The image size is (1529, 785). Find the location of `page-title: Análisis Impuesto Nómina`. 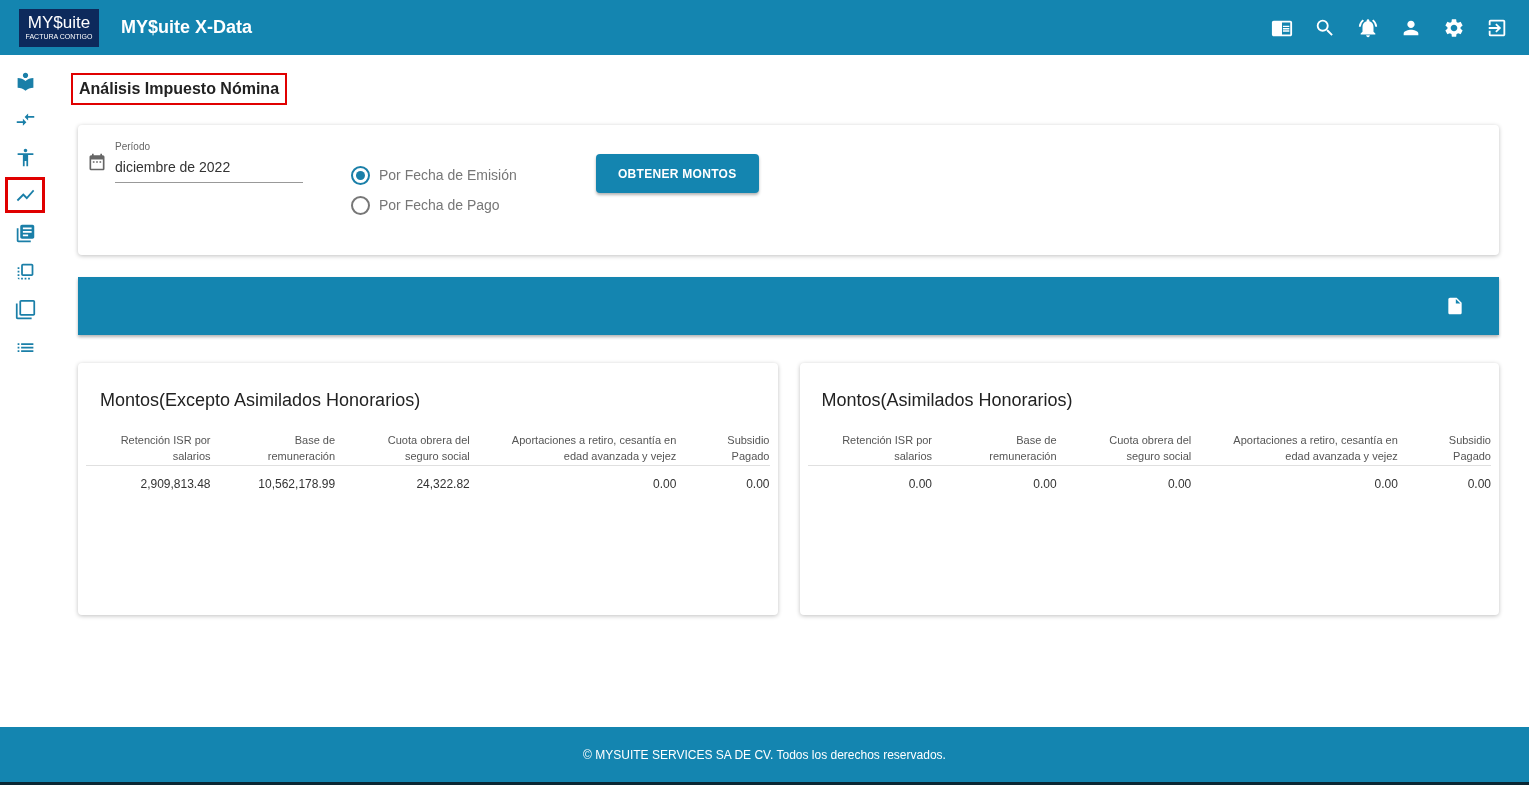

page-title: Análisis Impuesto Nómina is located at coordinates (179, 89).